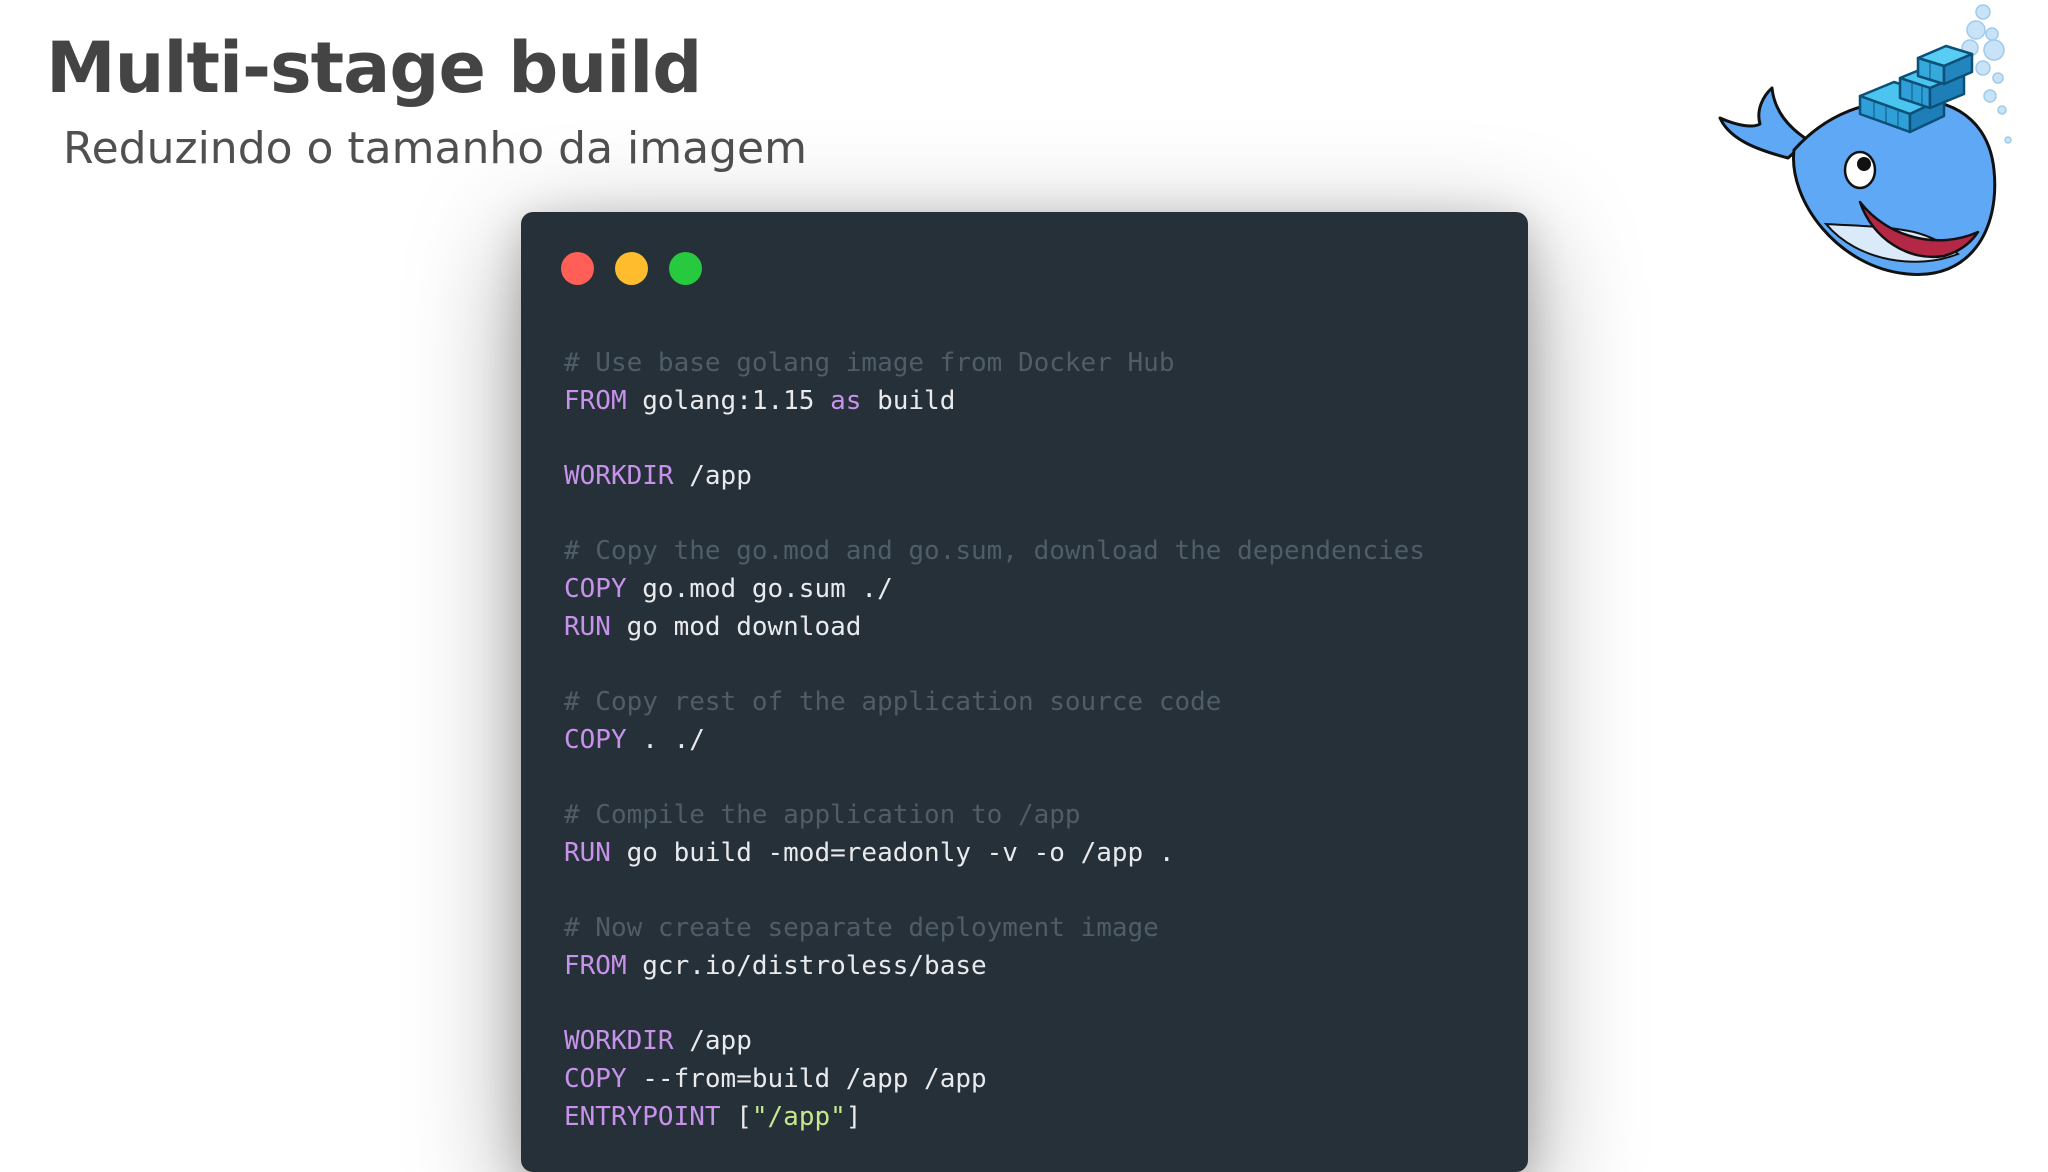 This screenshot has width=2048, height=1172. I want to click on code-token-comment: # Compile the application to /app, so click(822, 815).